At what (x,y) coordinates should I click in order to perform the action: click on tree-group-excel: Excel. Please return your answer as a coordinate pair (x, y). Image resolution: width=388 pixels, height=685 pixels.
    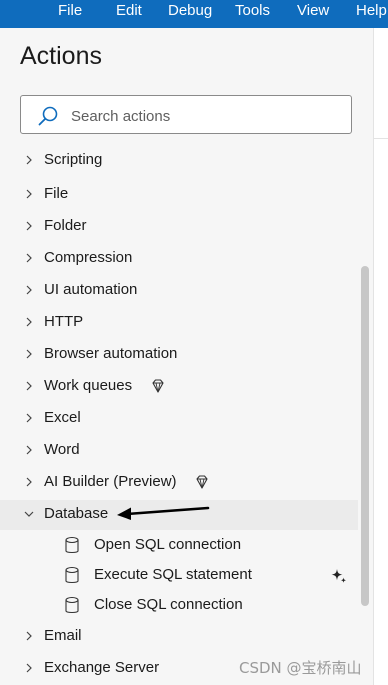
    Looking at the image, I should click on (179, 419).